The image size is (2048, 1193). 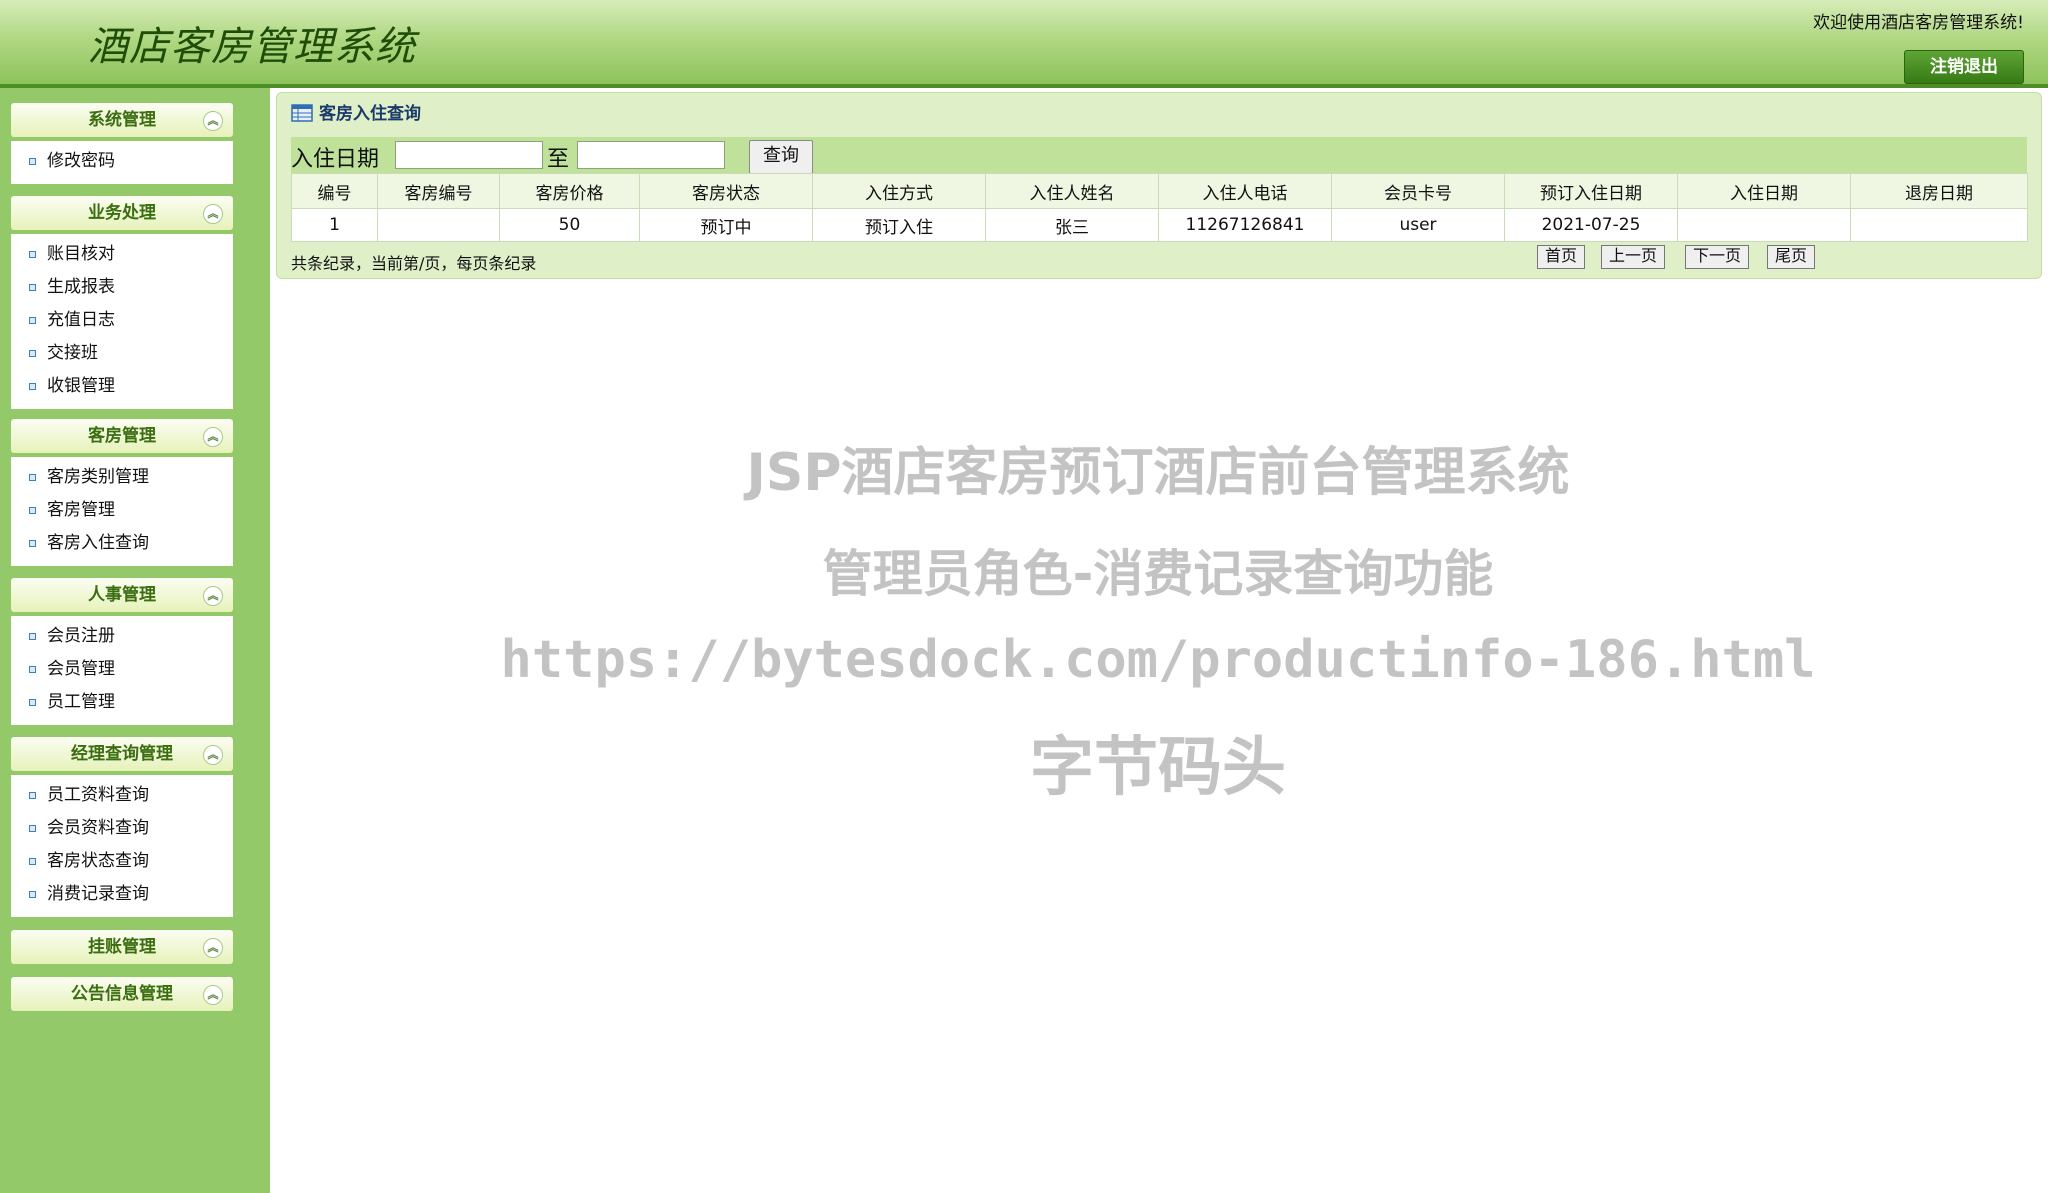 I want to click on table-icon, so click(x=302, y=113).